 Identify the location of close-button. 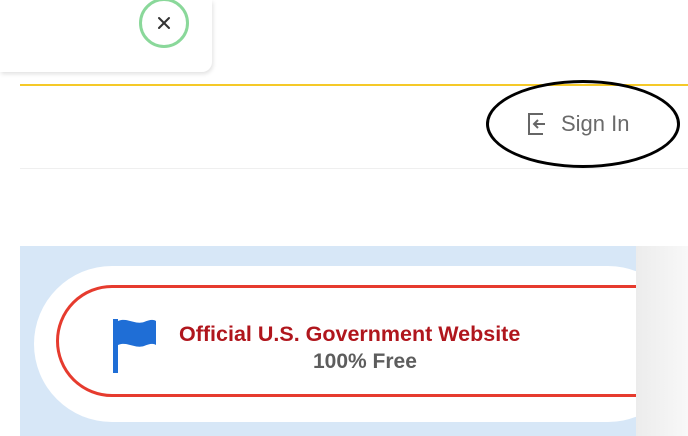
(164, 24).